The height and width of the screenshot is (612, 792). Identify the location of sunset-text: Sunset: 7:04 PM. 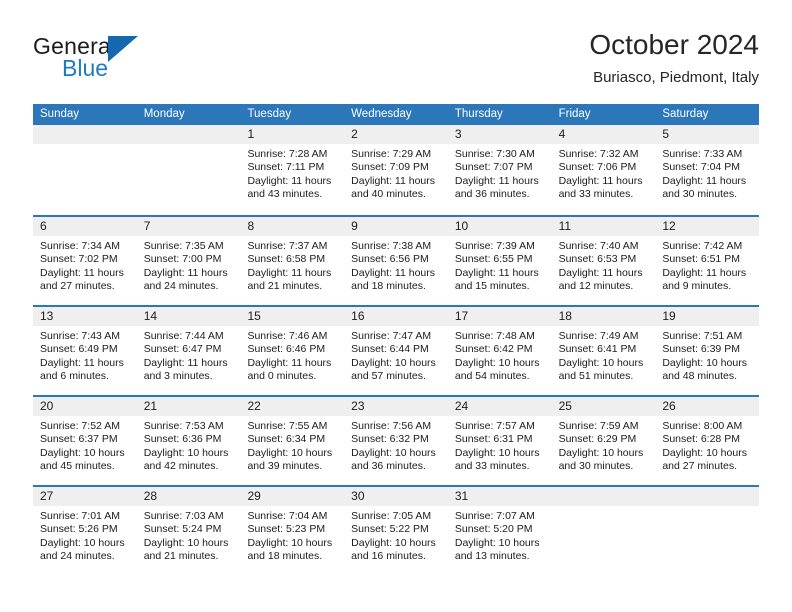
(701, 167).